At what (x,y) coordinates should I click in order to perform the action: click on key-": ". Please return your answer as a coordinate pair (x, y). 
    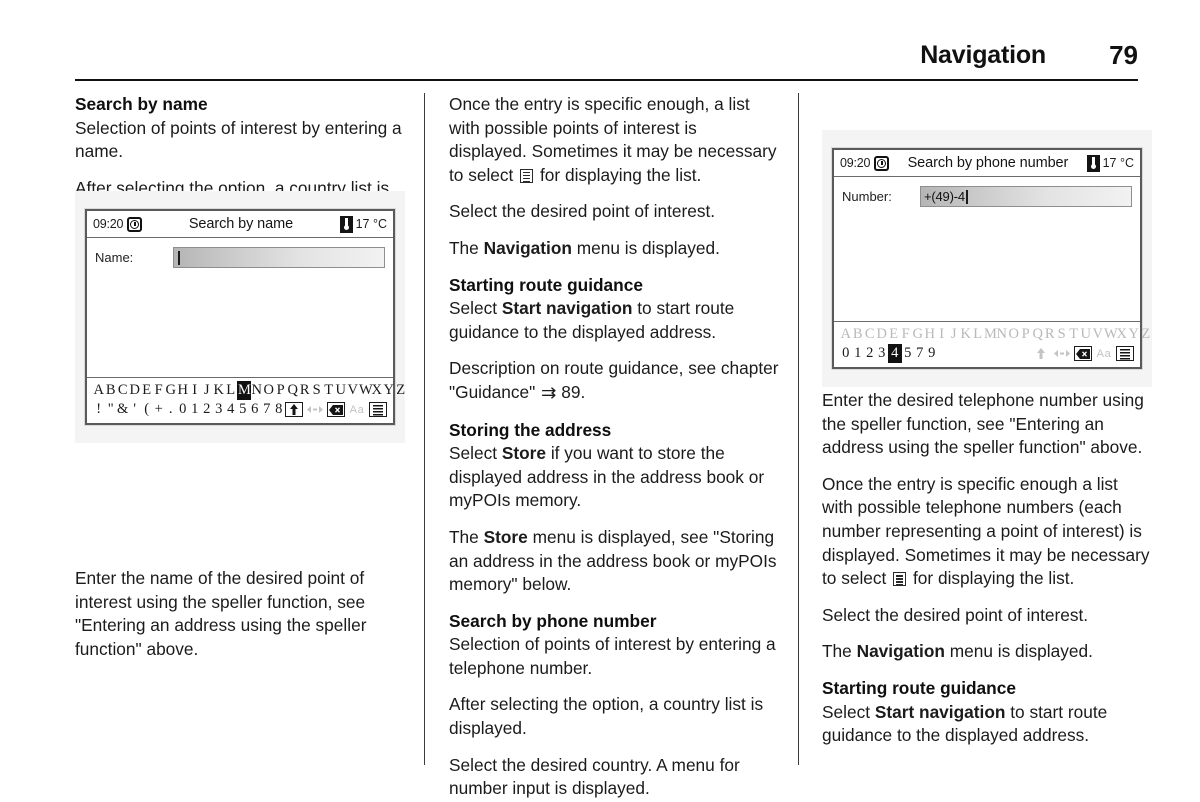
    Looking at the image, I should click on (111, 409).